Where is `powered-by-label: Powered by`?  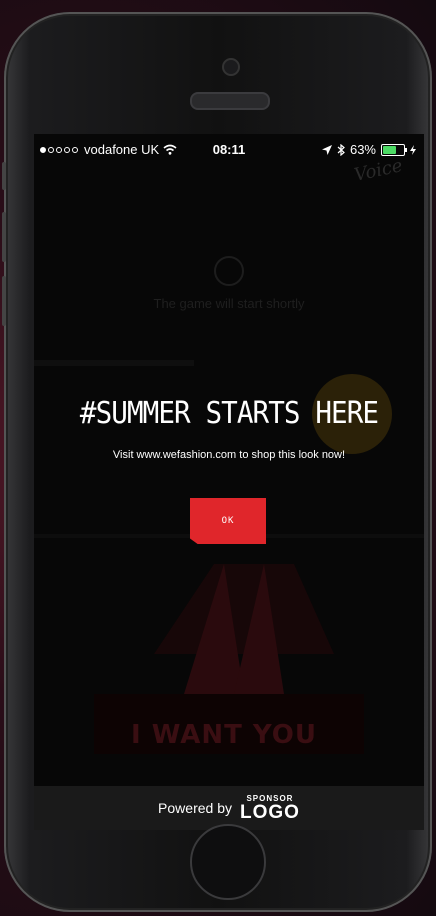 powered-by-label: Powered by is located at coordinates (195, 808).